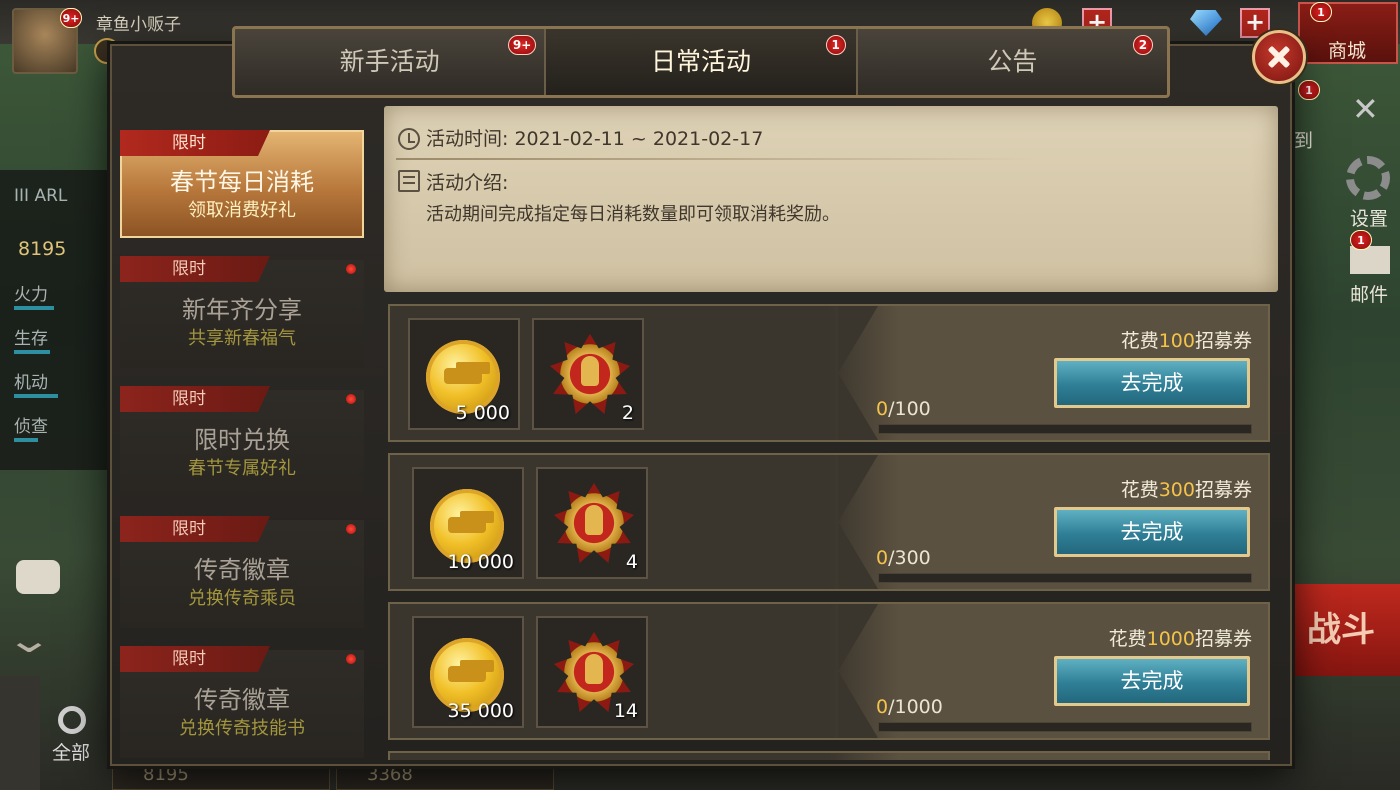 Image resolution: width=1400 pixels, height=790 pixels. Describe the element at coordinates (1303, 139) in the screenshot. I see `signin-label: 到` at that location.